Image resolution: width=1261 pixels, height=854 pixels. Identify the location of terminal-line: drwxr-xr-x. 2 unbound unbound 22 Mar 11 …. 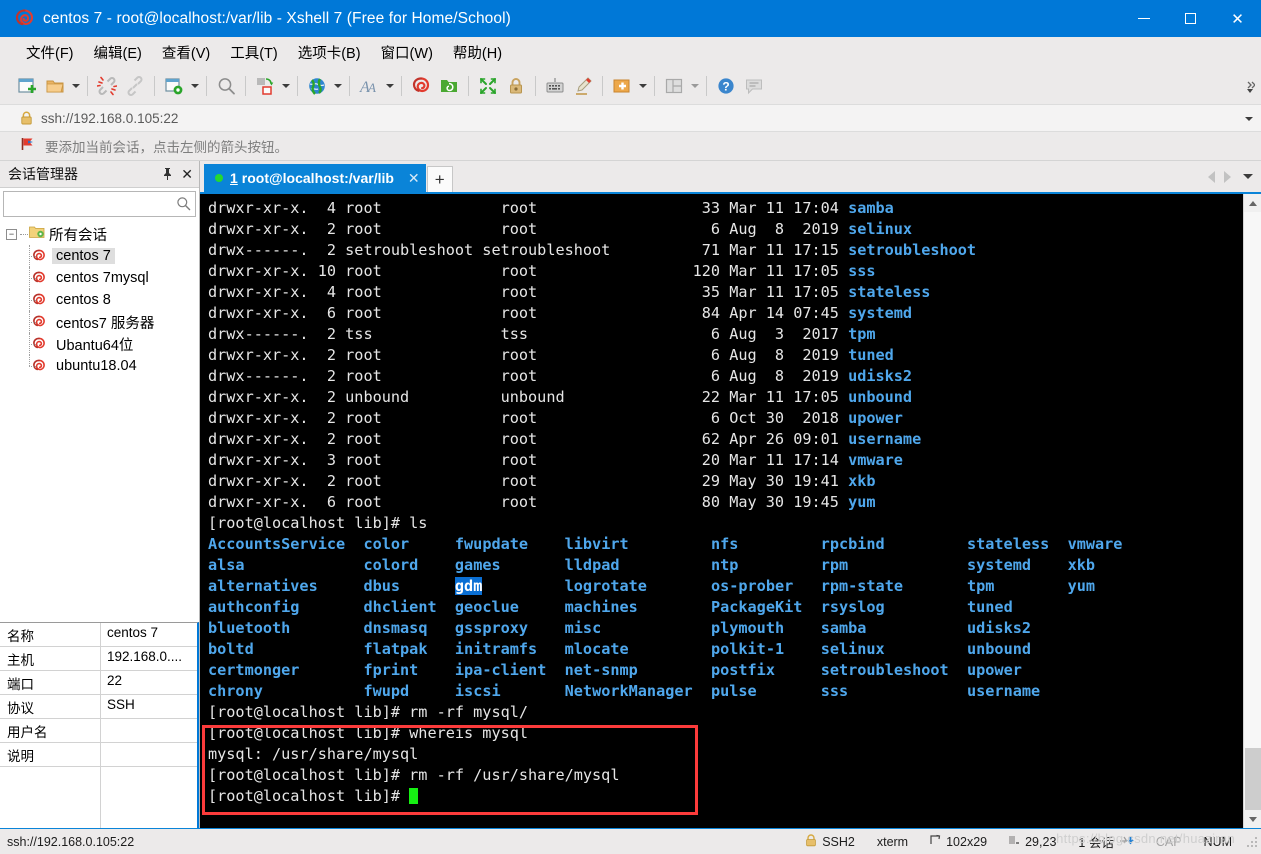
(560, 397).